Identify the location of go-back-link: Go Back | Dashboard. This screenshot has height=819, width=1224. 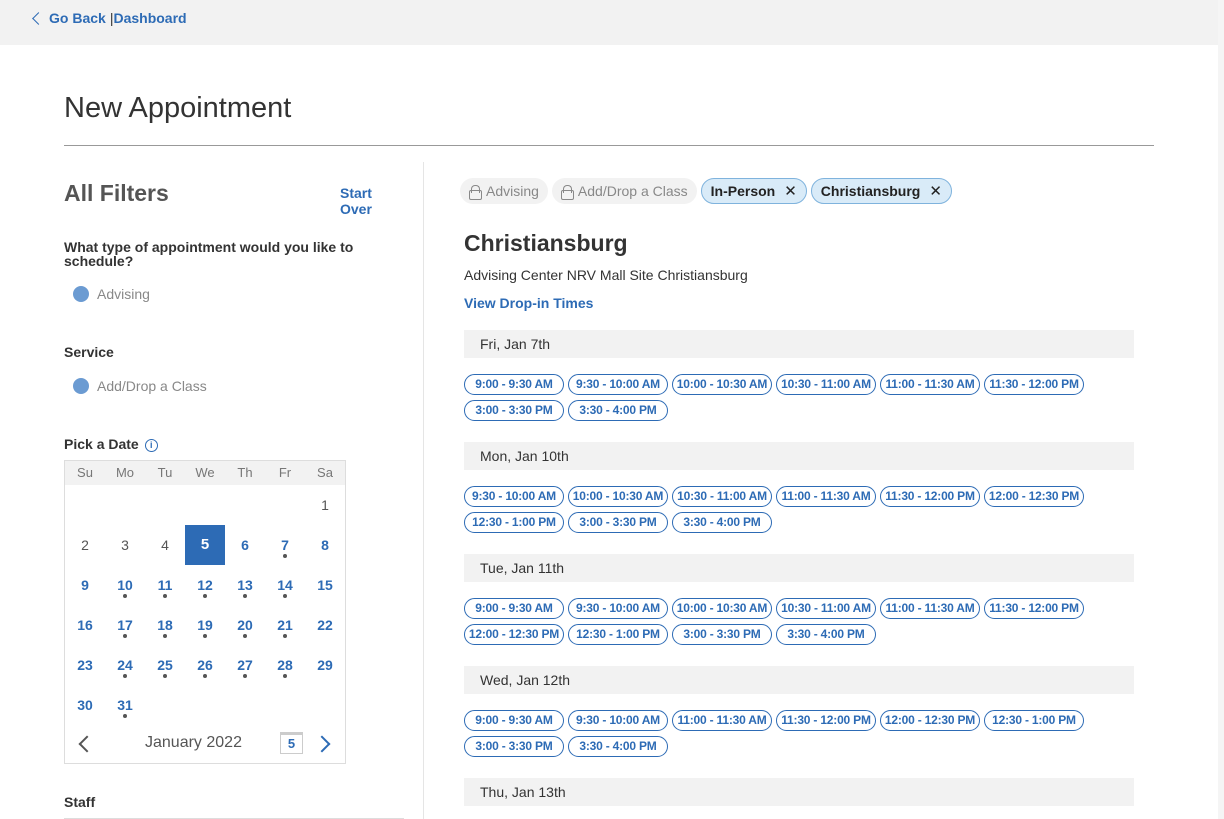
(109, 18).